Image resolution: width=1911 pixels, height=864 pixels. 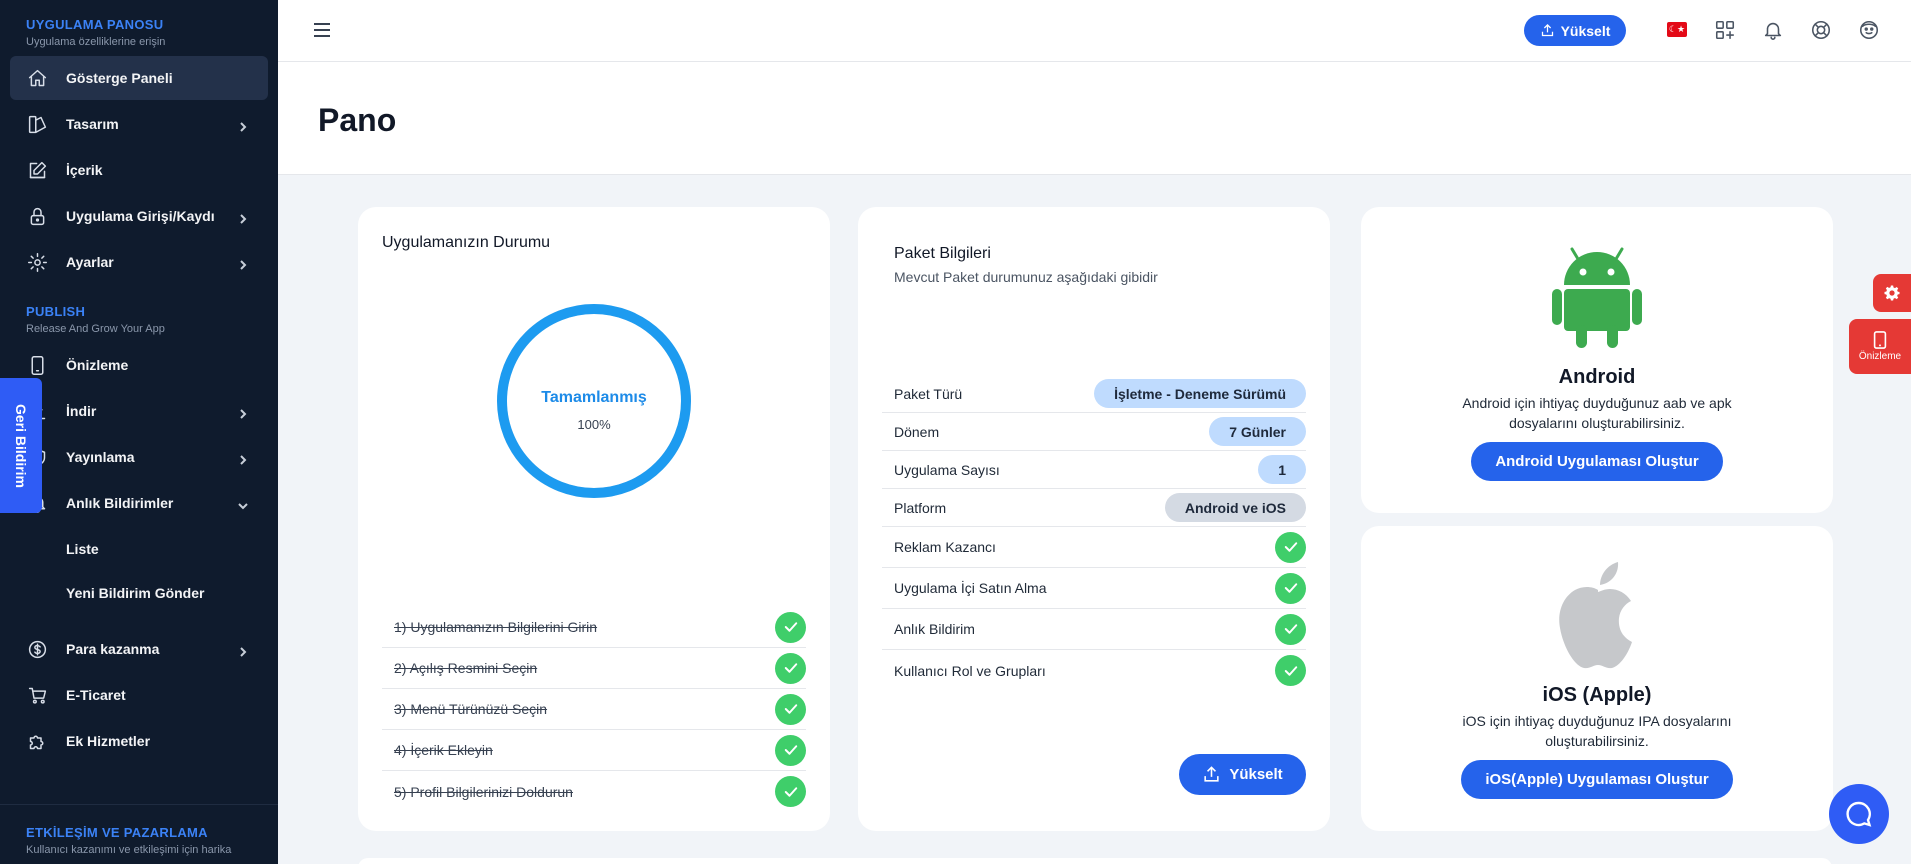 I want to click on create-android-app-button: Android Uygulaması Oluştur, so click(x=1597, y=461).